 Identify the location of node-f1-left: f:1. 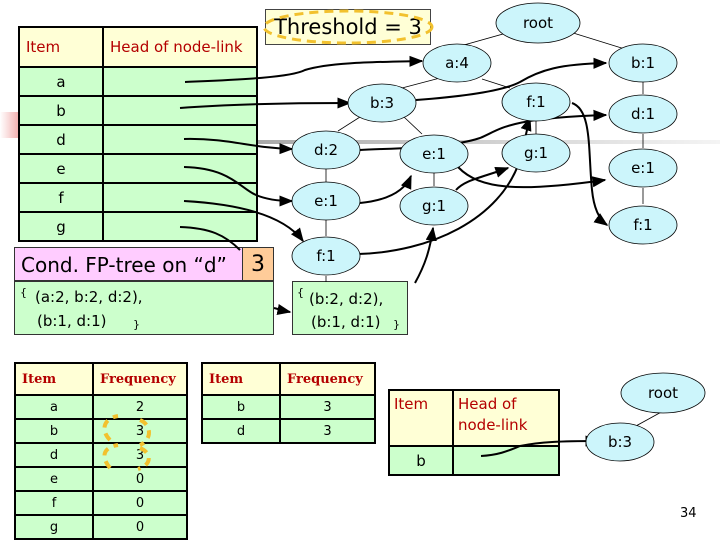
(326, 256).